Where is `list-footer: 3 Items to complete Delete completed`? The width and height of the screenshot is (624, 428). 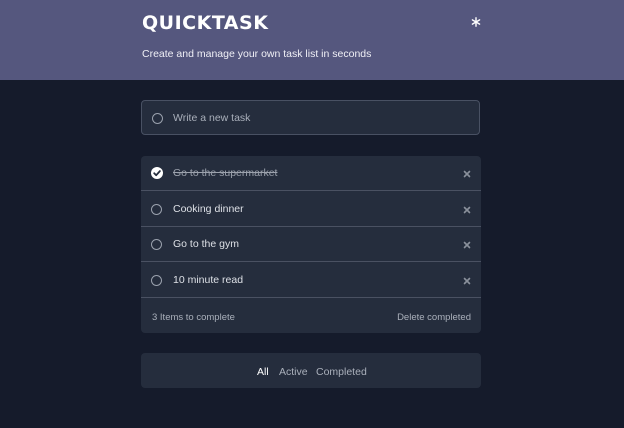 list-footer: 3 Items to complete Delete completed is located at coordinates (311, 315).